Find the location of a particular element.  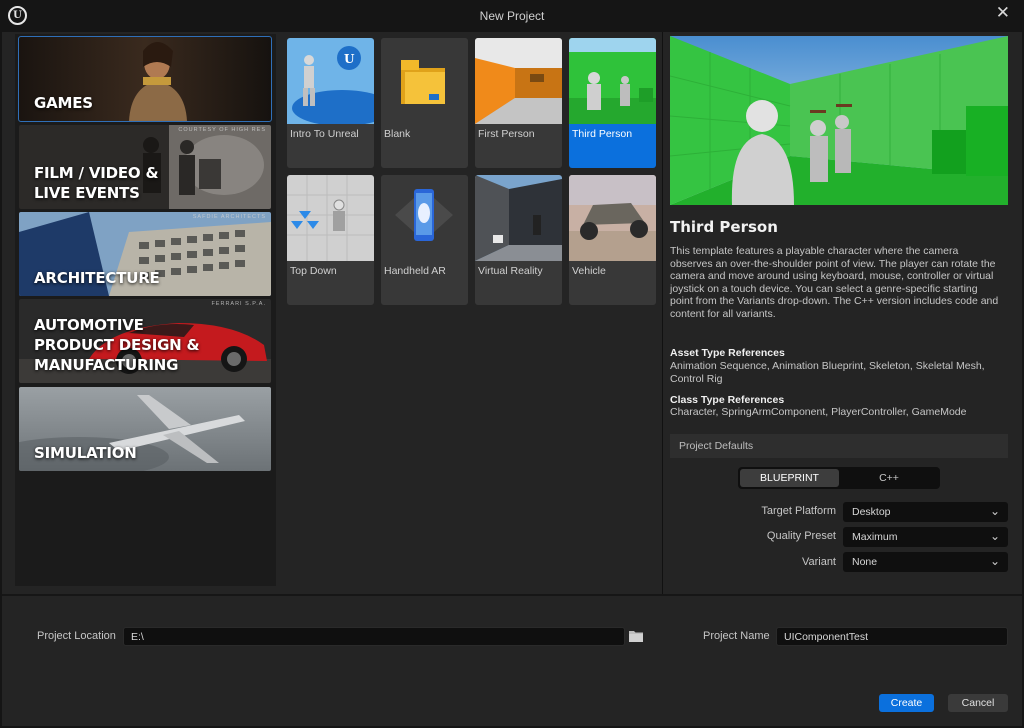

template-vehicle: Vehicle is located at coordinates (612, 240).